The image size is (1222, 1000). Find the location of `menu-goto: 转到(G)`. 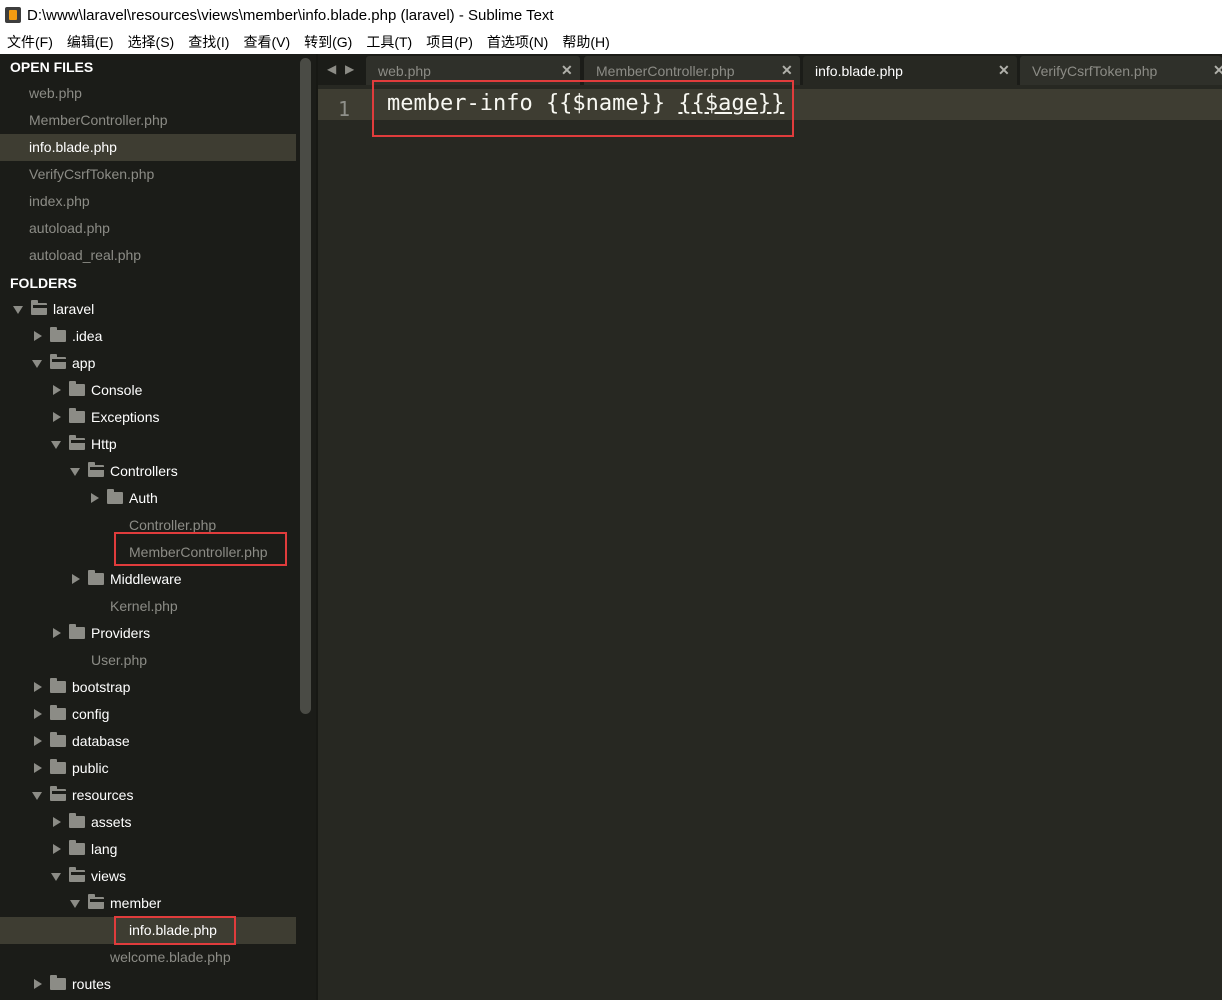

menu-goto: 转到(G) is located at coordinates (328, 42).